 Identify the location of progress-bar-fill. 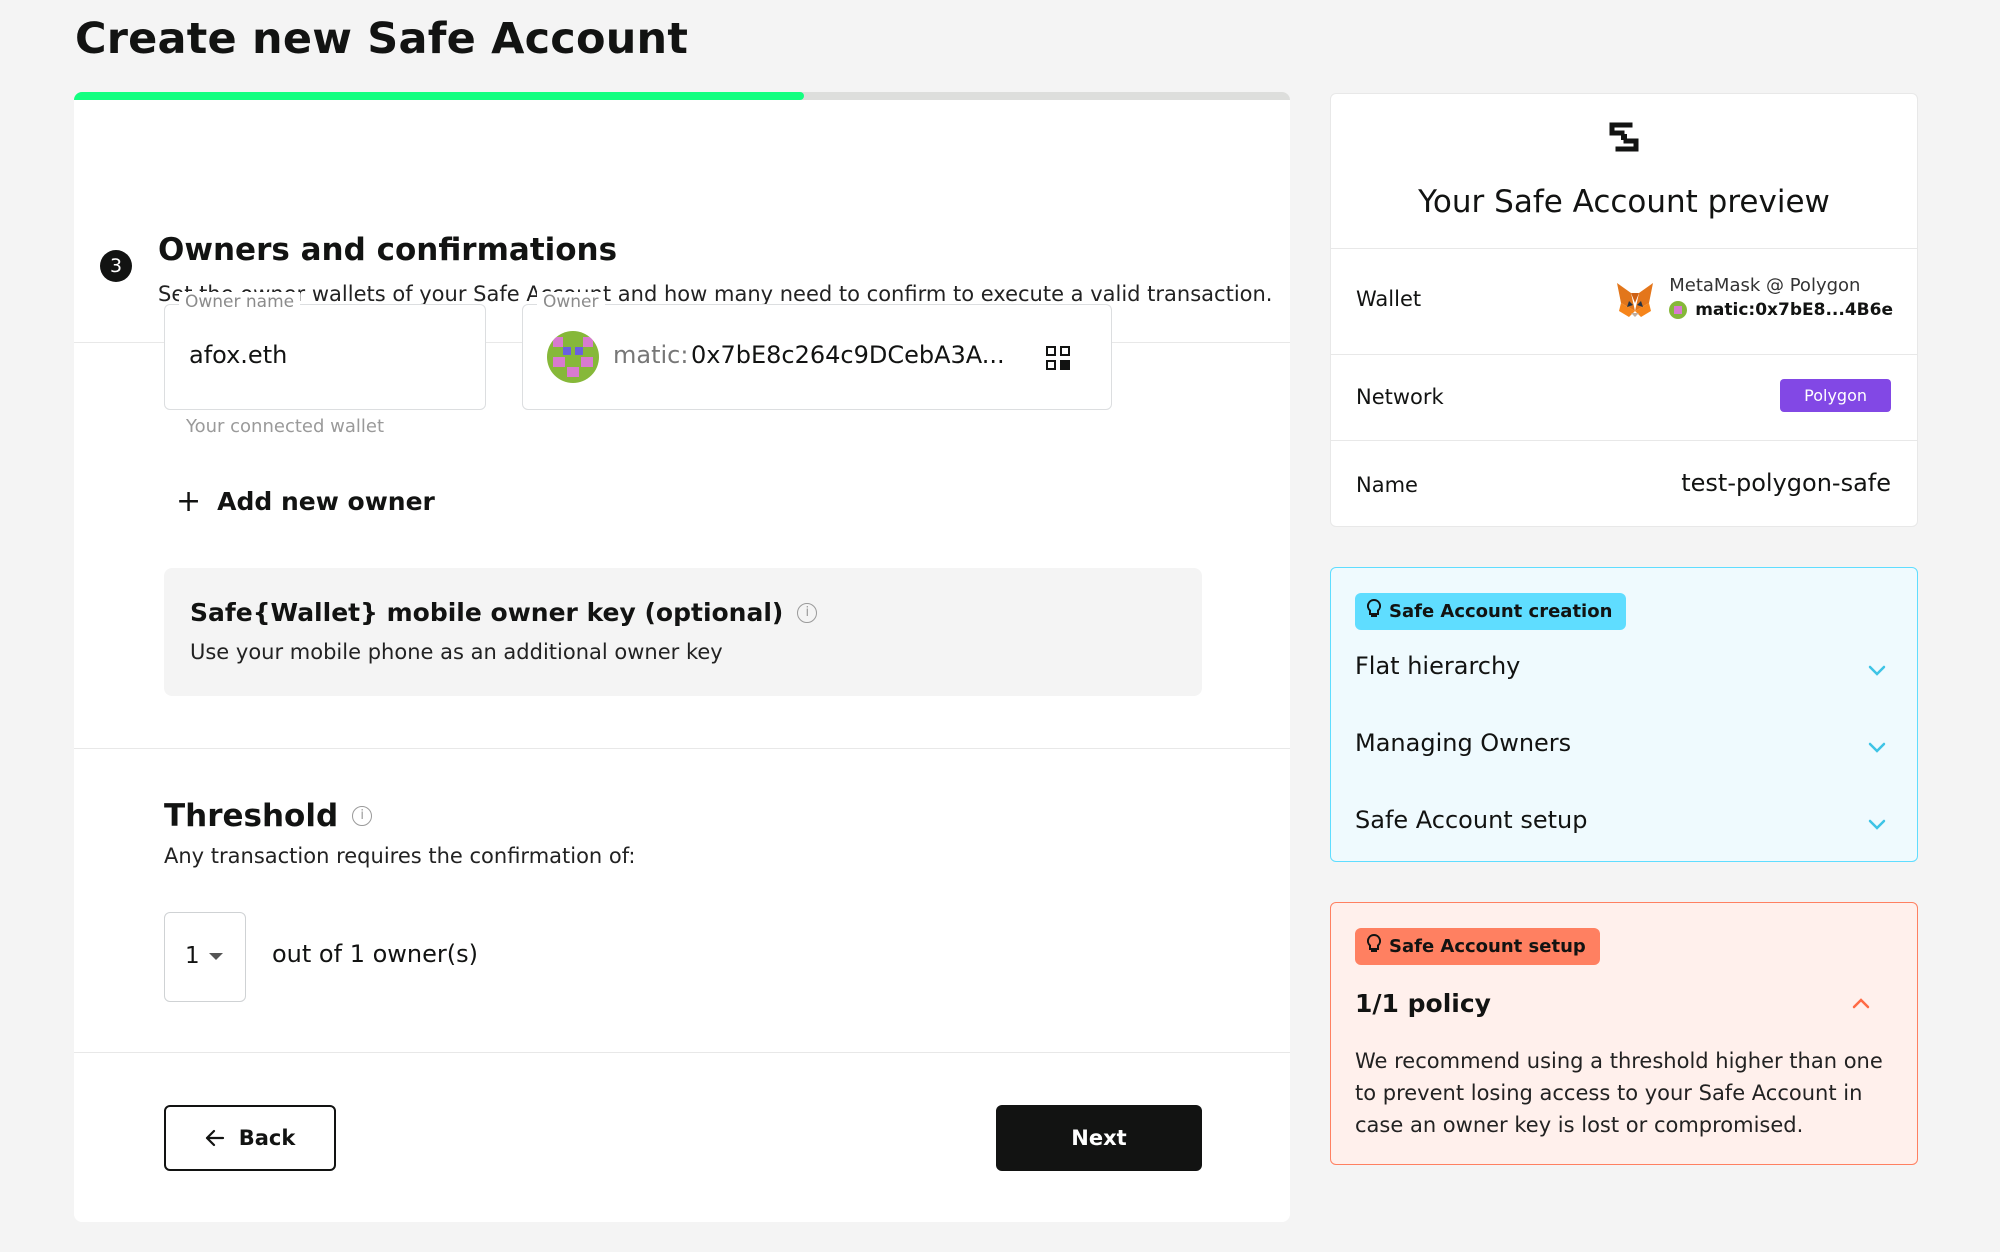
(439, 96).